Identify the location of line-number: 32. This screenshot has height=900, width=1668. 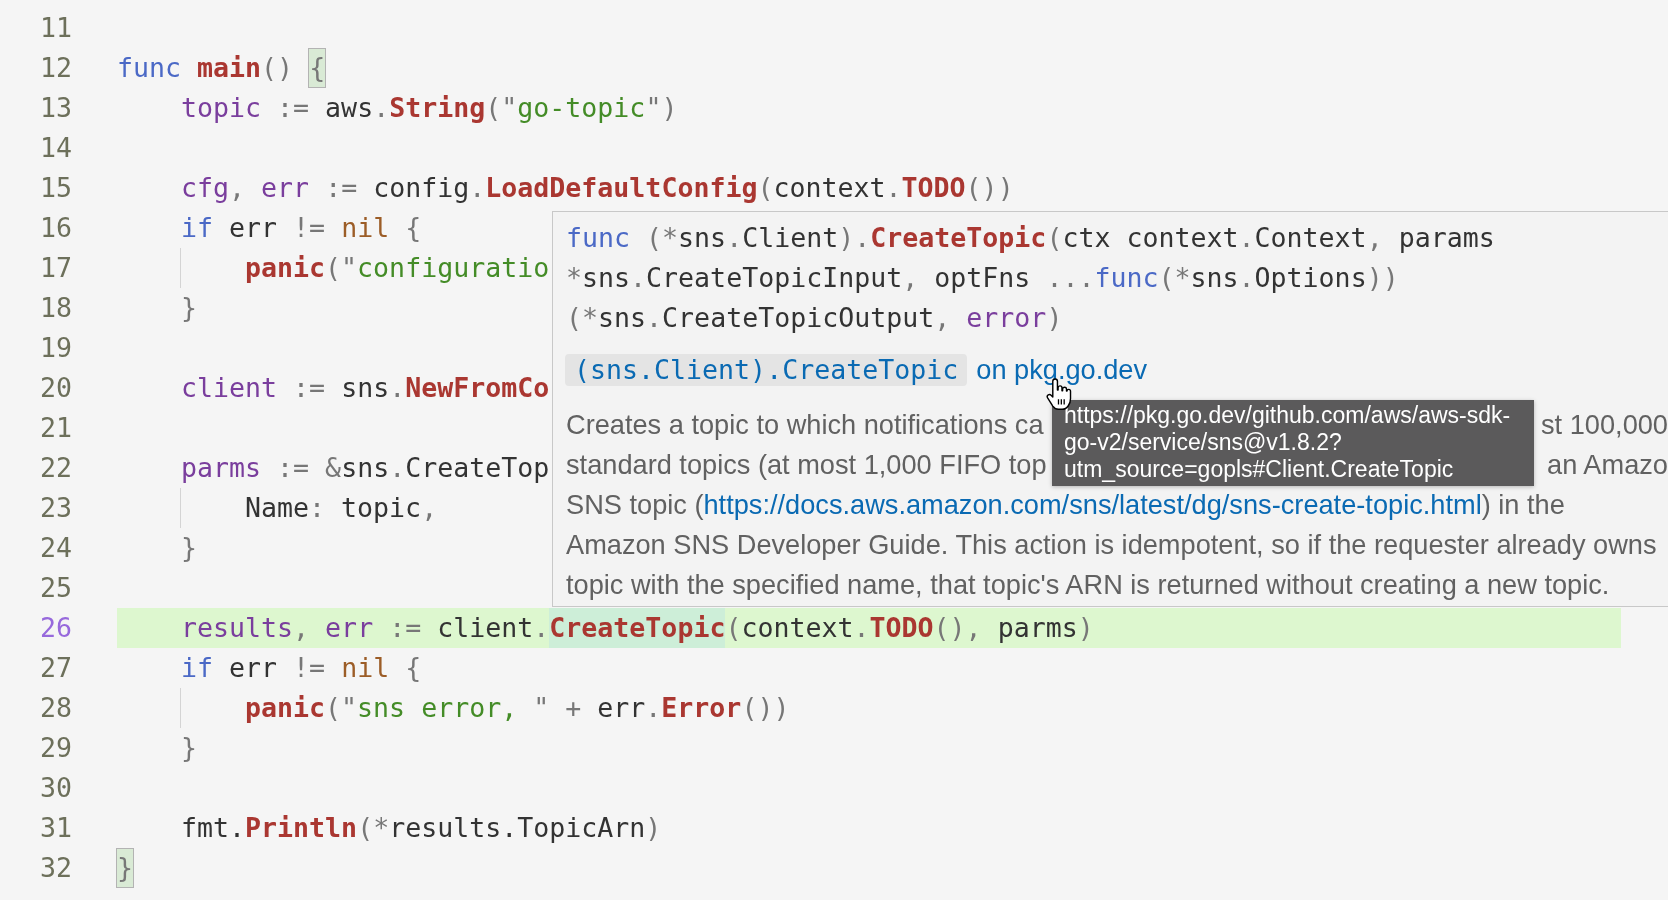
(55, 868).